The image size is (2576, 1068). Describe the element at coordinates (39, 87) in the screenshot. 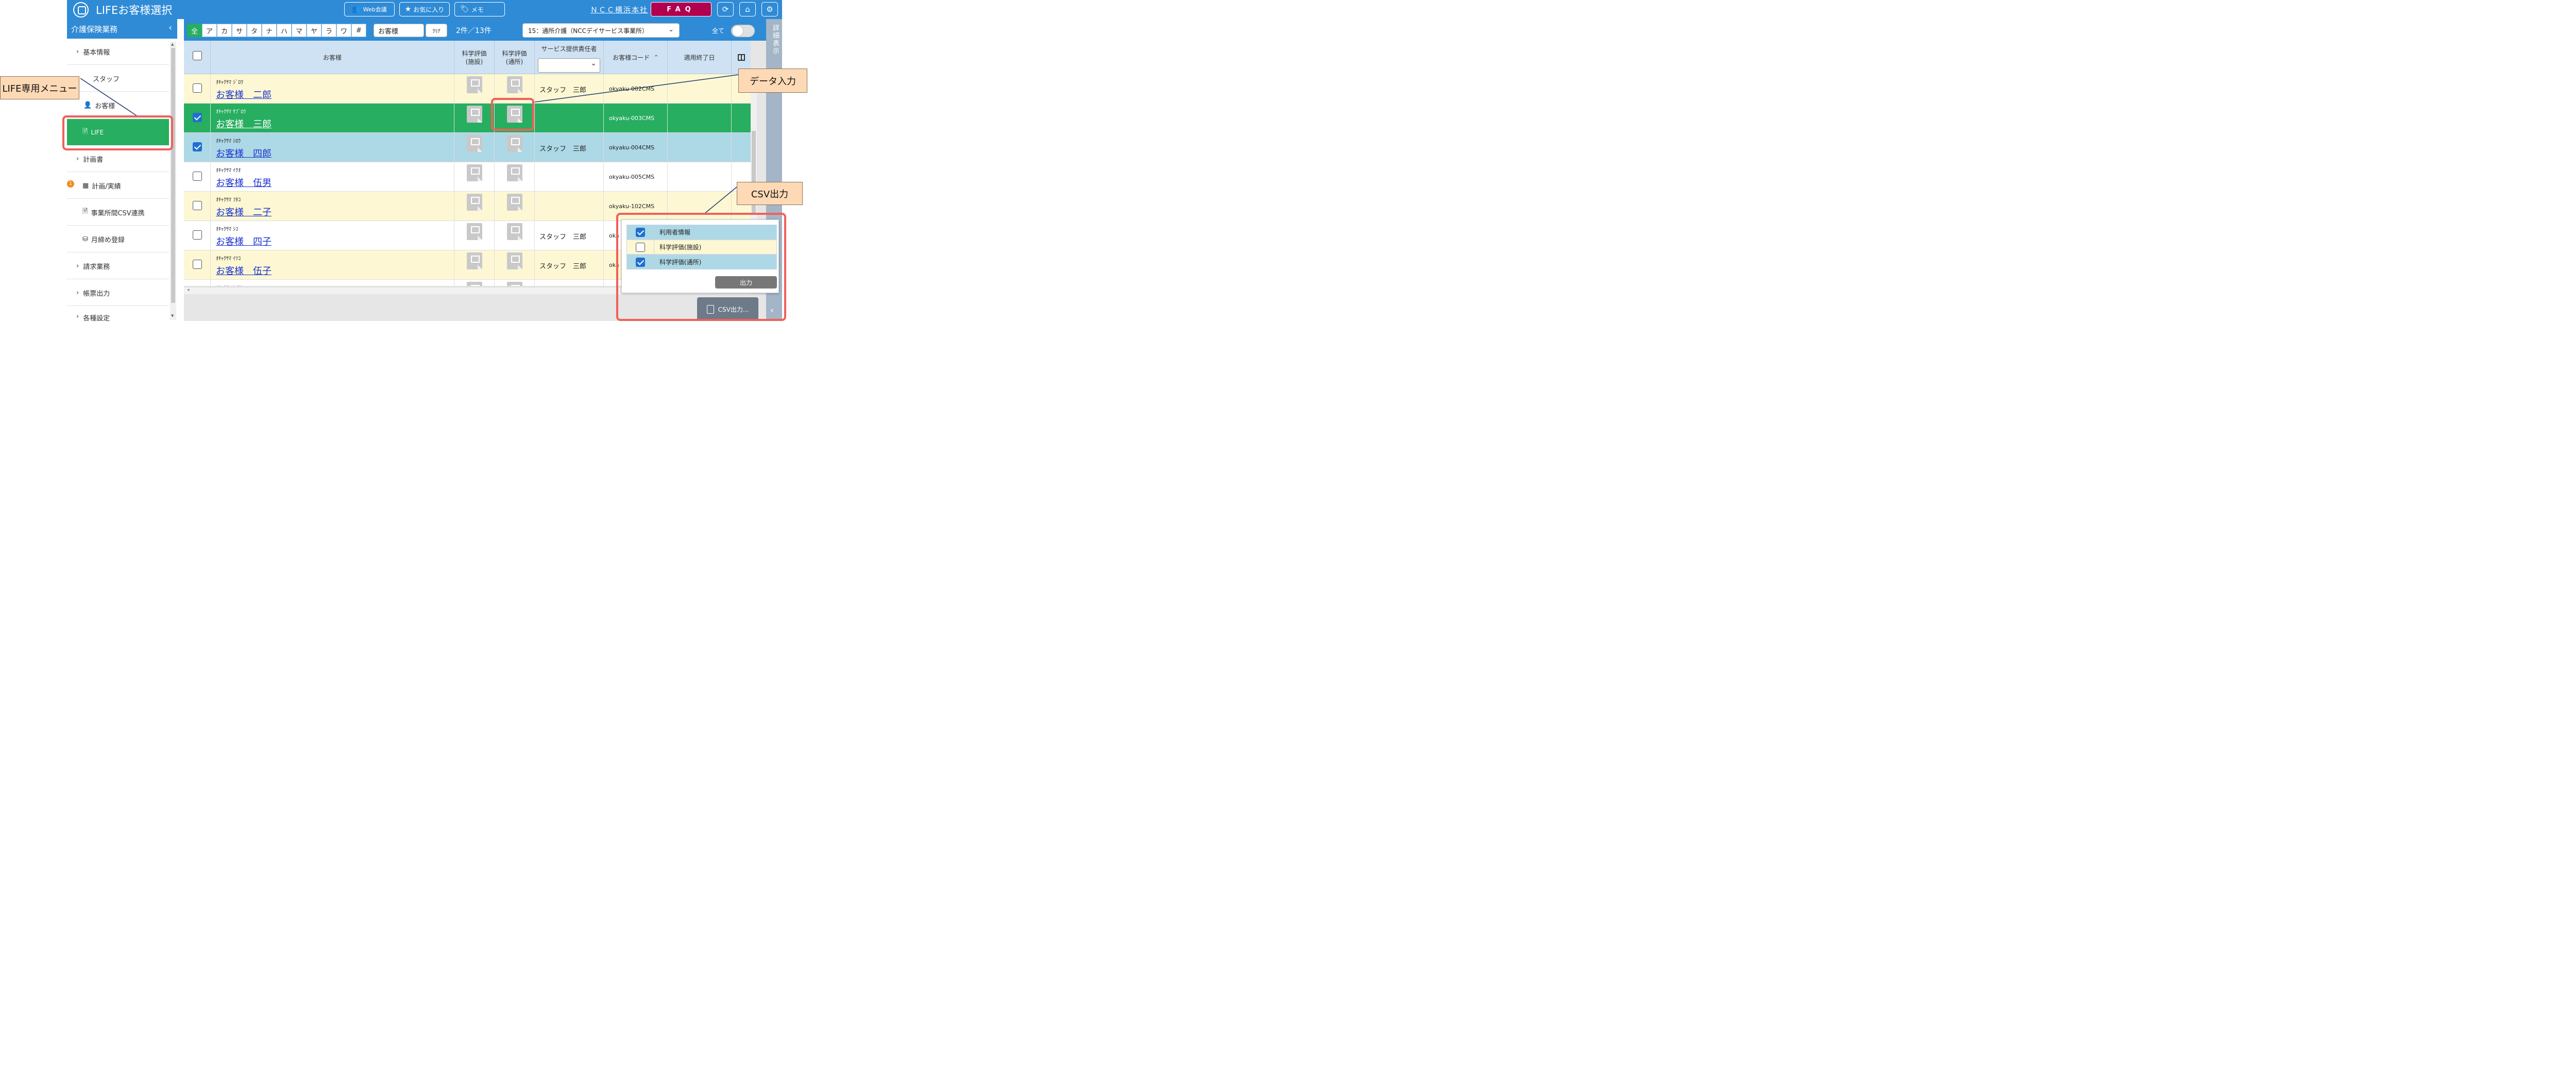

I see `callout-life-menu: LIFE専用メニュー` at that location.